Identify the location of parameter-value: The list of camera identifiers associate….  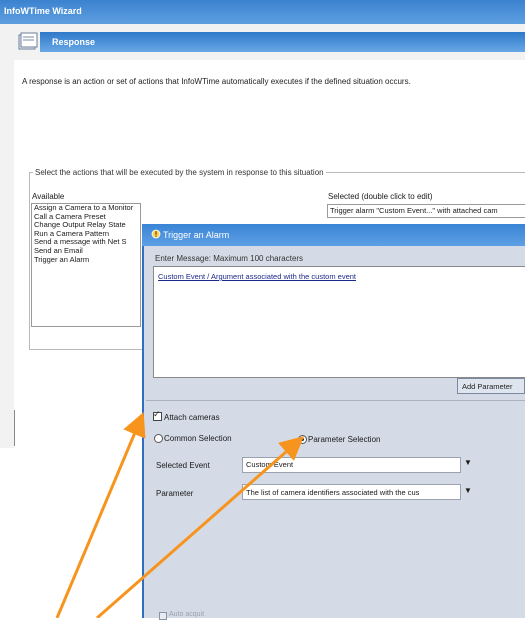
(333, 492).